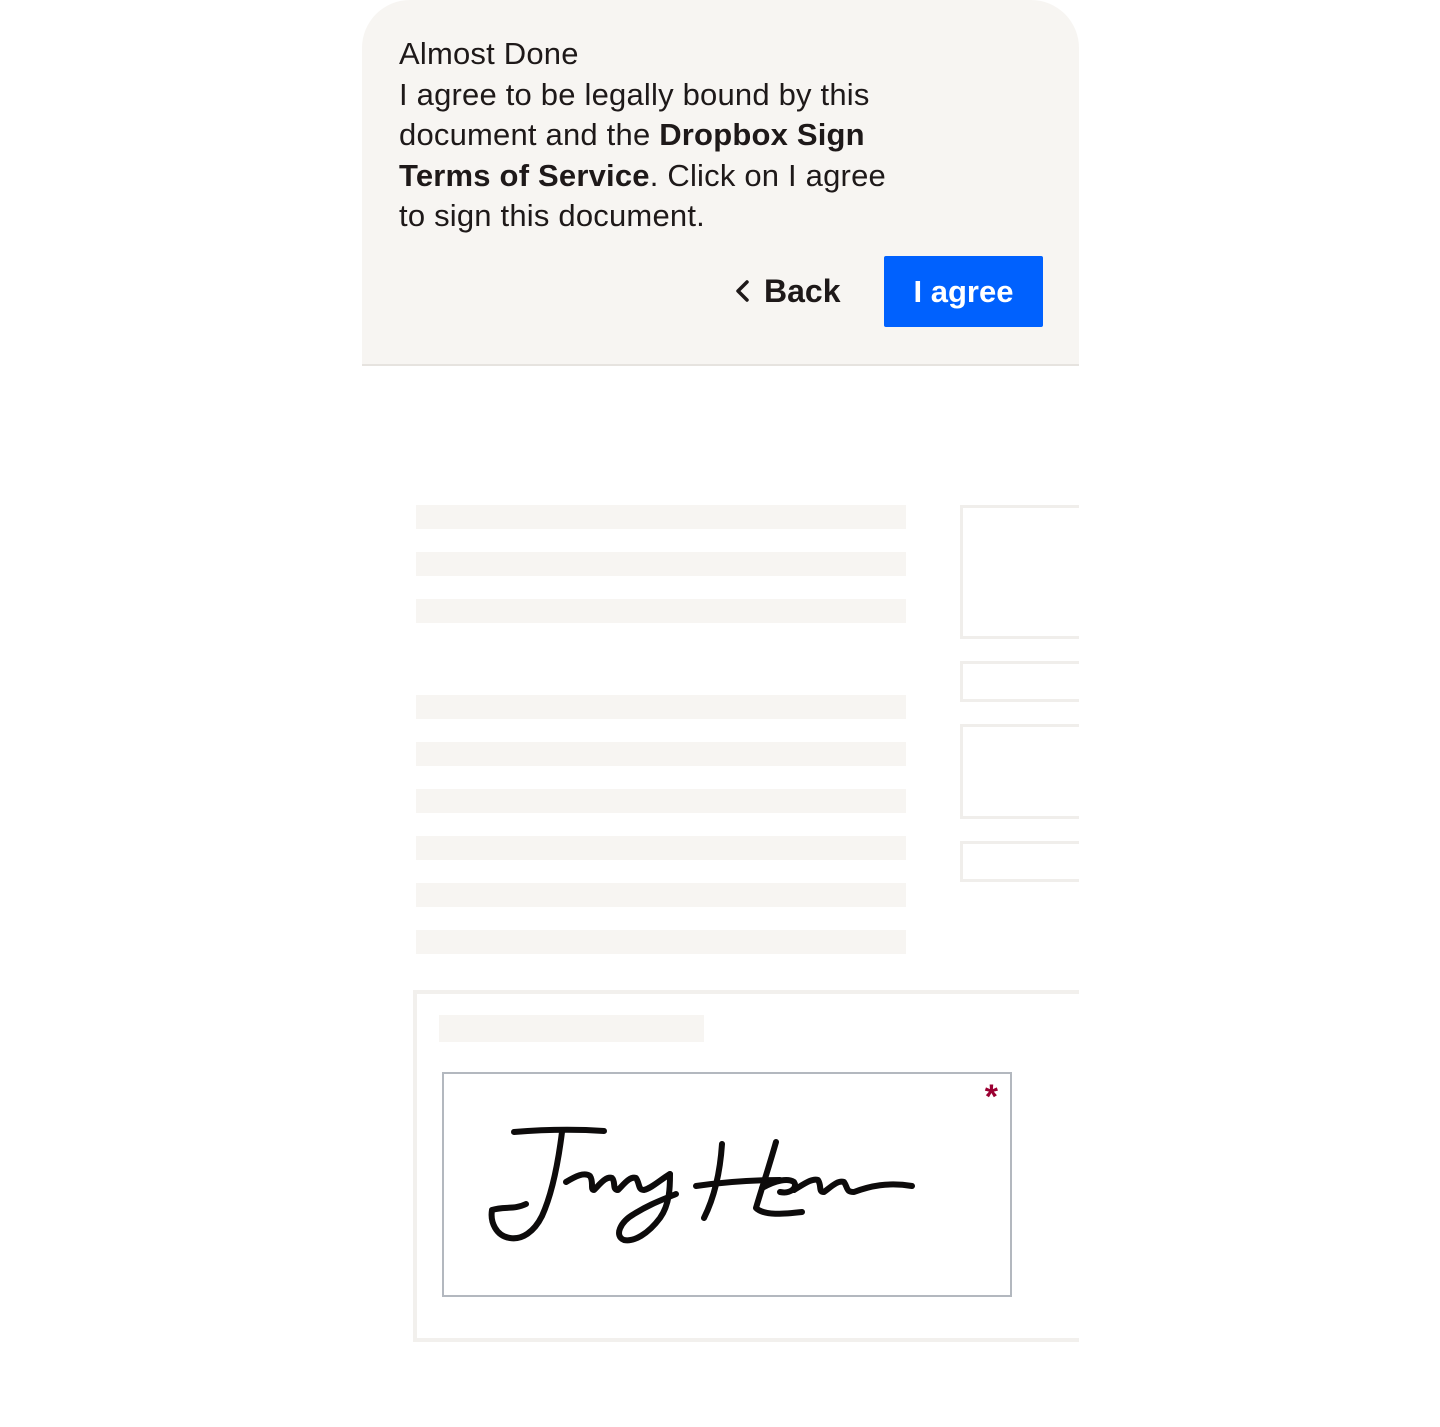  Describe the element at coordinates (742, 291) in the screenshot. I see `chevron-left-icon` at that location.